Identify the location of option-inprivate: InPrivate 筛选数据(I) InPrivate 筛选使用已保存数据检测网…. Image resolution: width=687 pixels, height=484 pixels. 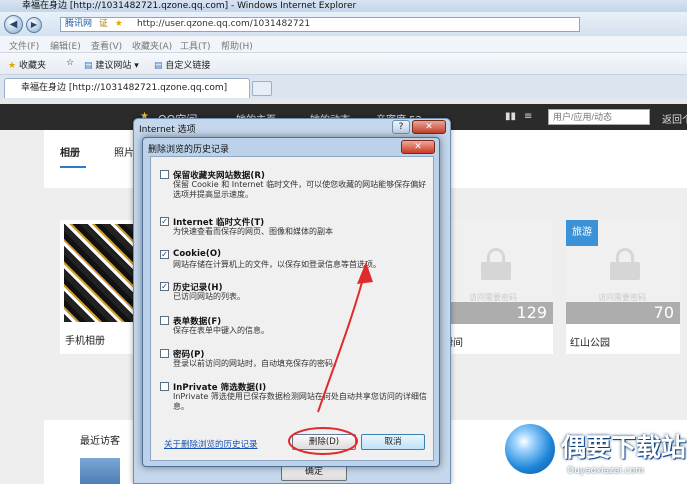
(295, 398).